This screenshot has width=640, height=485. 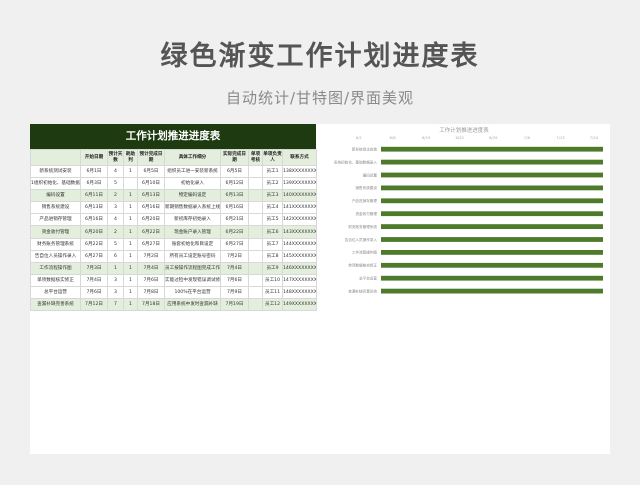 I want to click on col-header-planned-end: 预计完成日期, so click(x=151, y=157).